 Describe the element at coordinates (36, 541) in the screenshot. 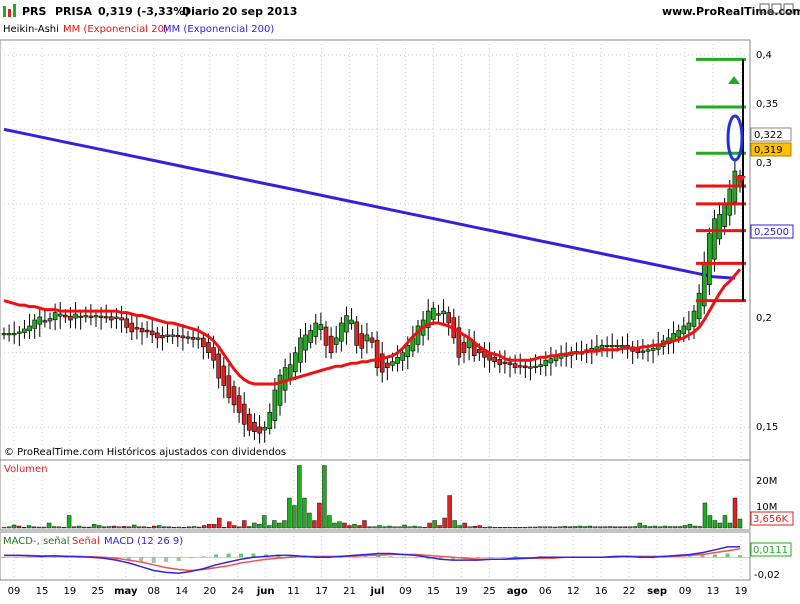

I see `macd-label-a: MACD-, señal` at that location.